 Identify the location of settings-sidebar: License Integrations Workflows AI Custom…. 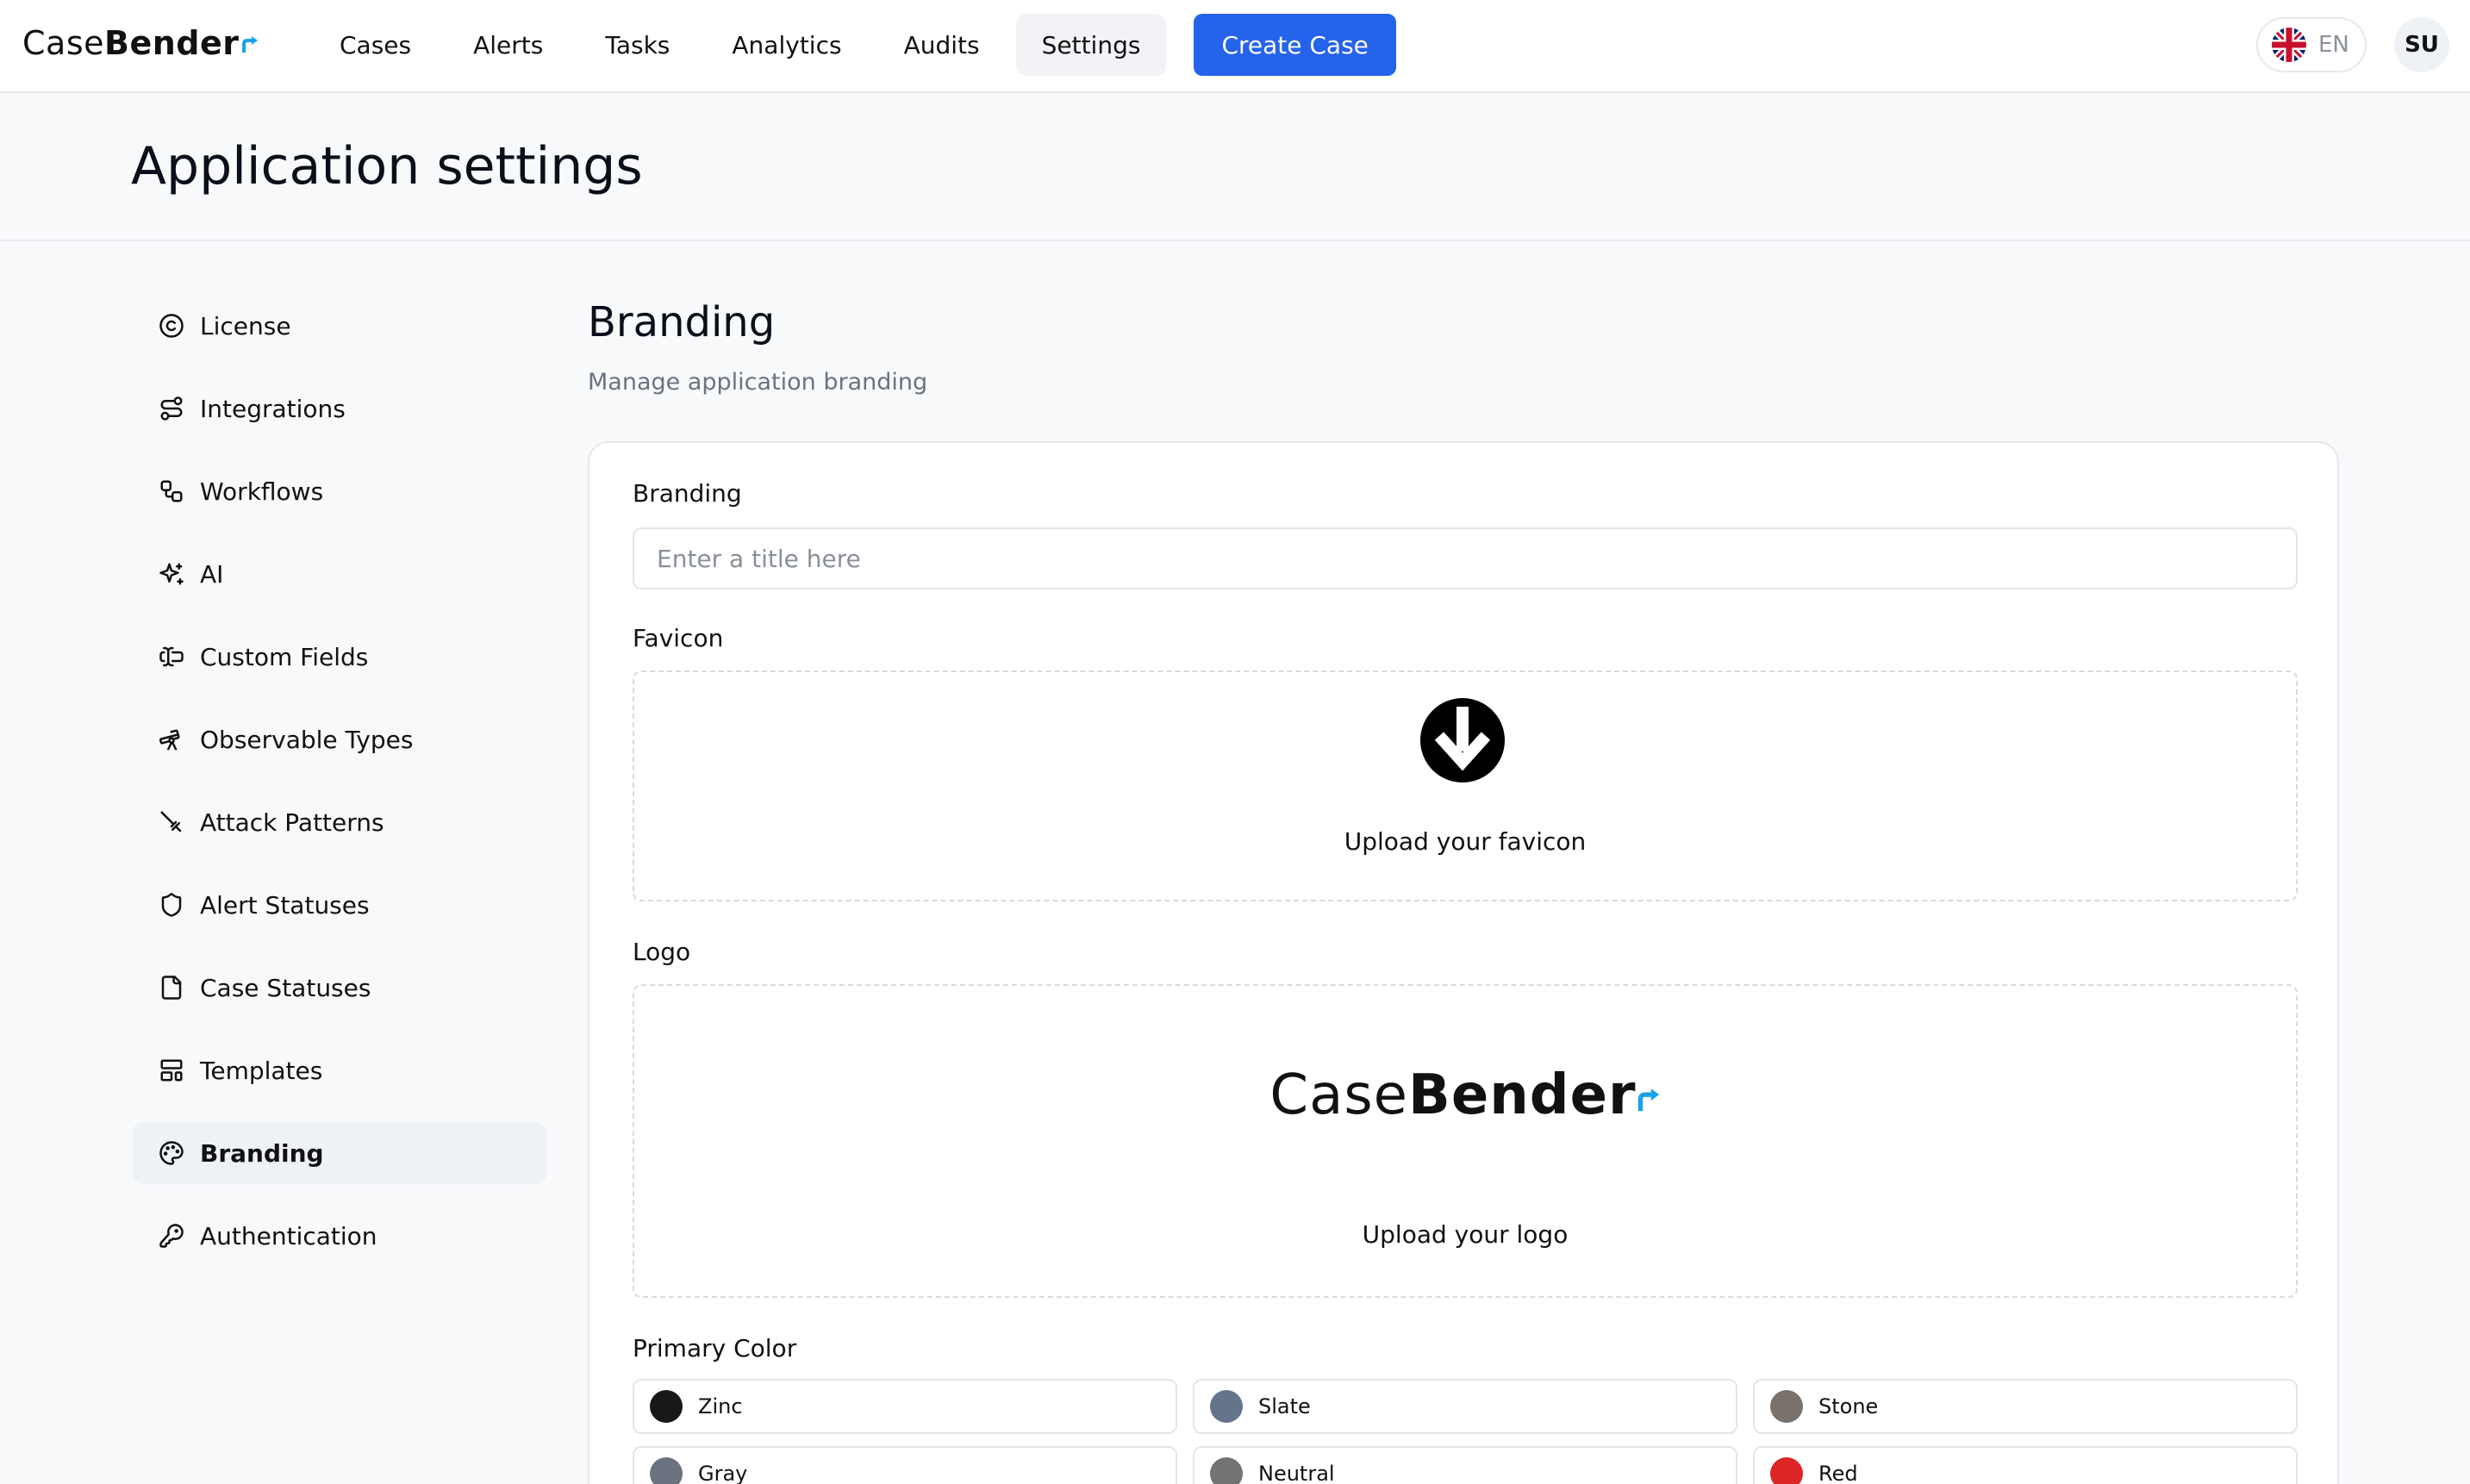
(339, 792).